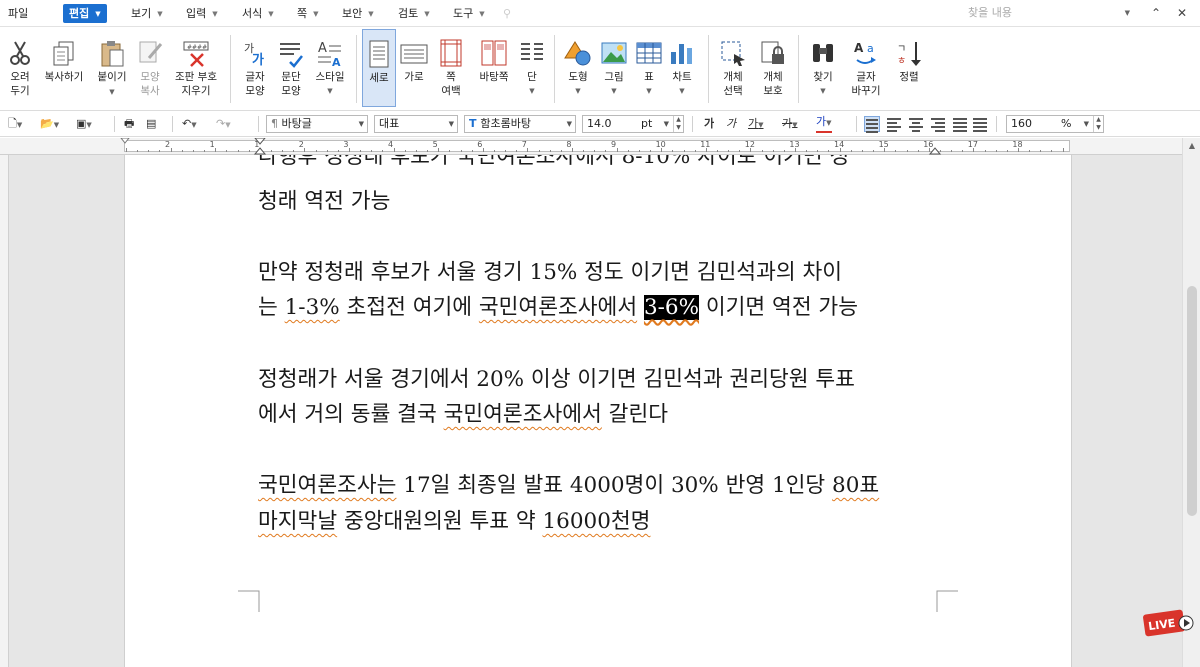  What do you see at coordinates (1049, 13) in the screenshot?
I see `search-input: 찾을 내용 ▼` at bounding box center [1049, 13].